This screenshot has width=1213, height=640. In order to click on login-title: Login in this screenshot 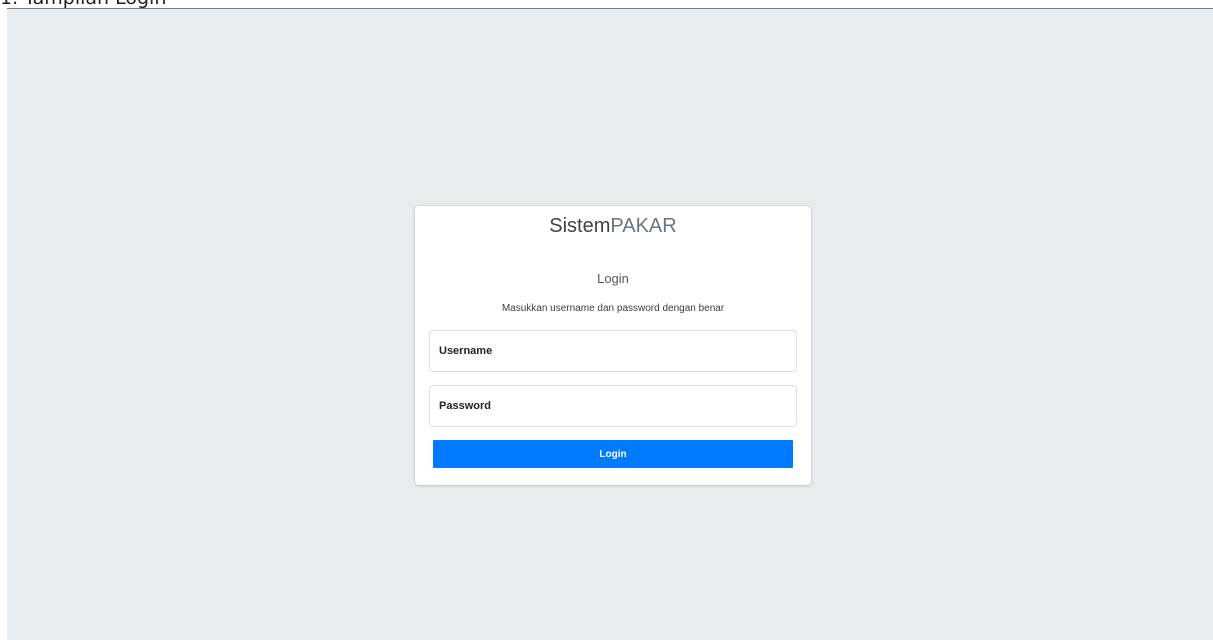, I will do `click(613, 278)`.